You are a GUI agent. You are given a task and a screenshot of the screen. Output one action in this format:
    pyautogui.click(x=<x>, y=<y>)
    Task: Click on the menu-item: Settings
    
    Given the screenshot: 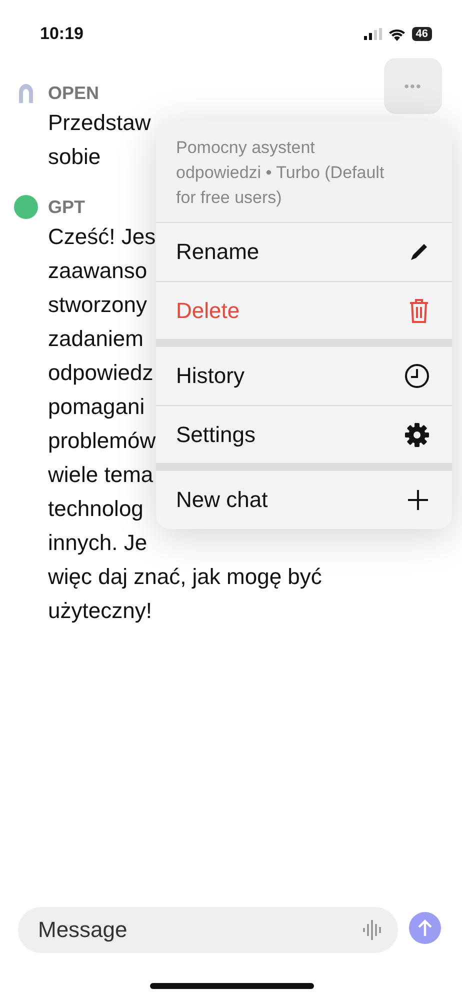 What is the action you would take?
    pyautogui.click(x=304, y=434)
    